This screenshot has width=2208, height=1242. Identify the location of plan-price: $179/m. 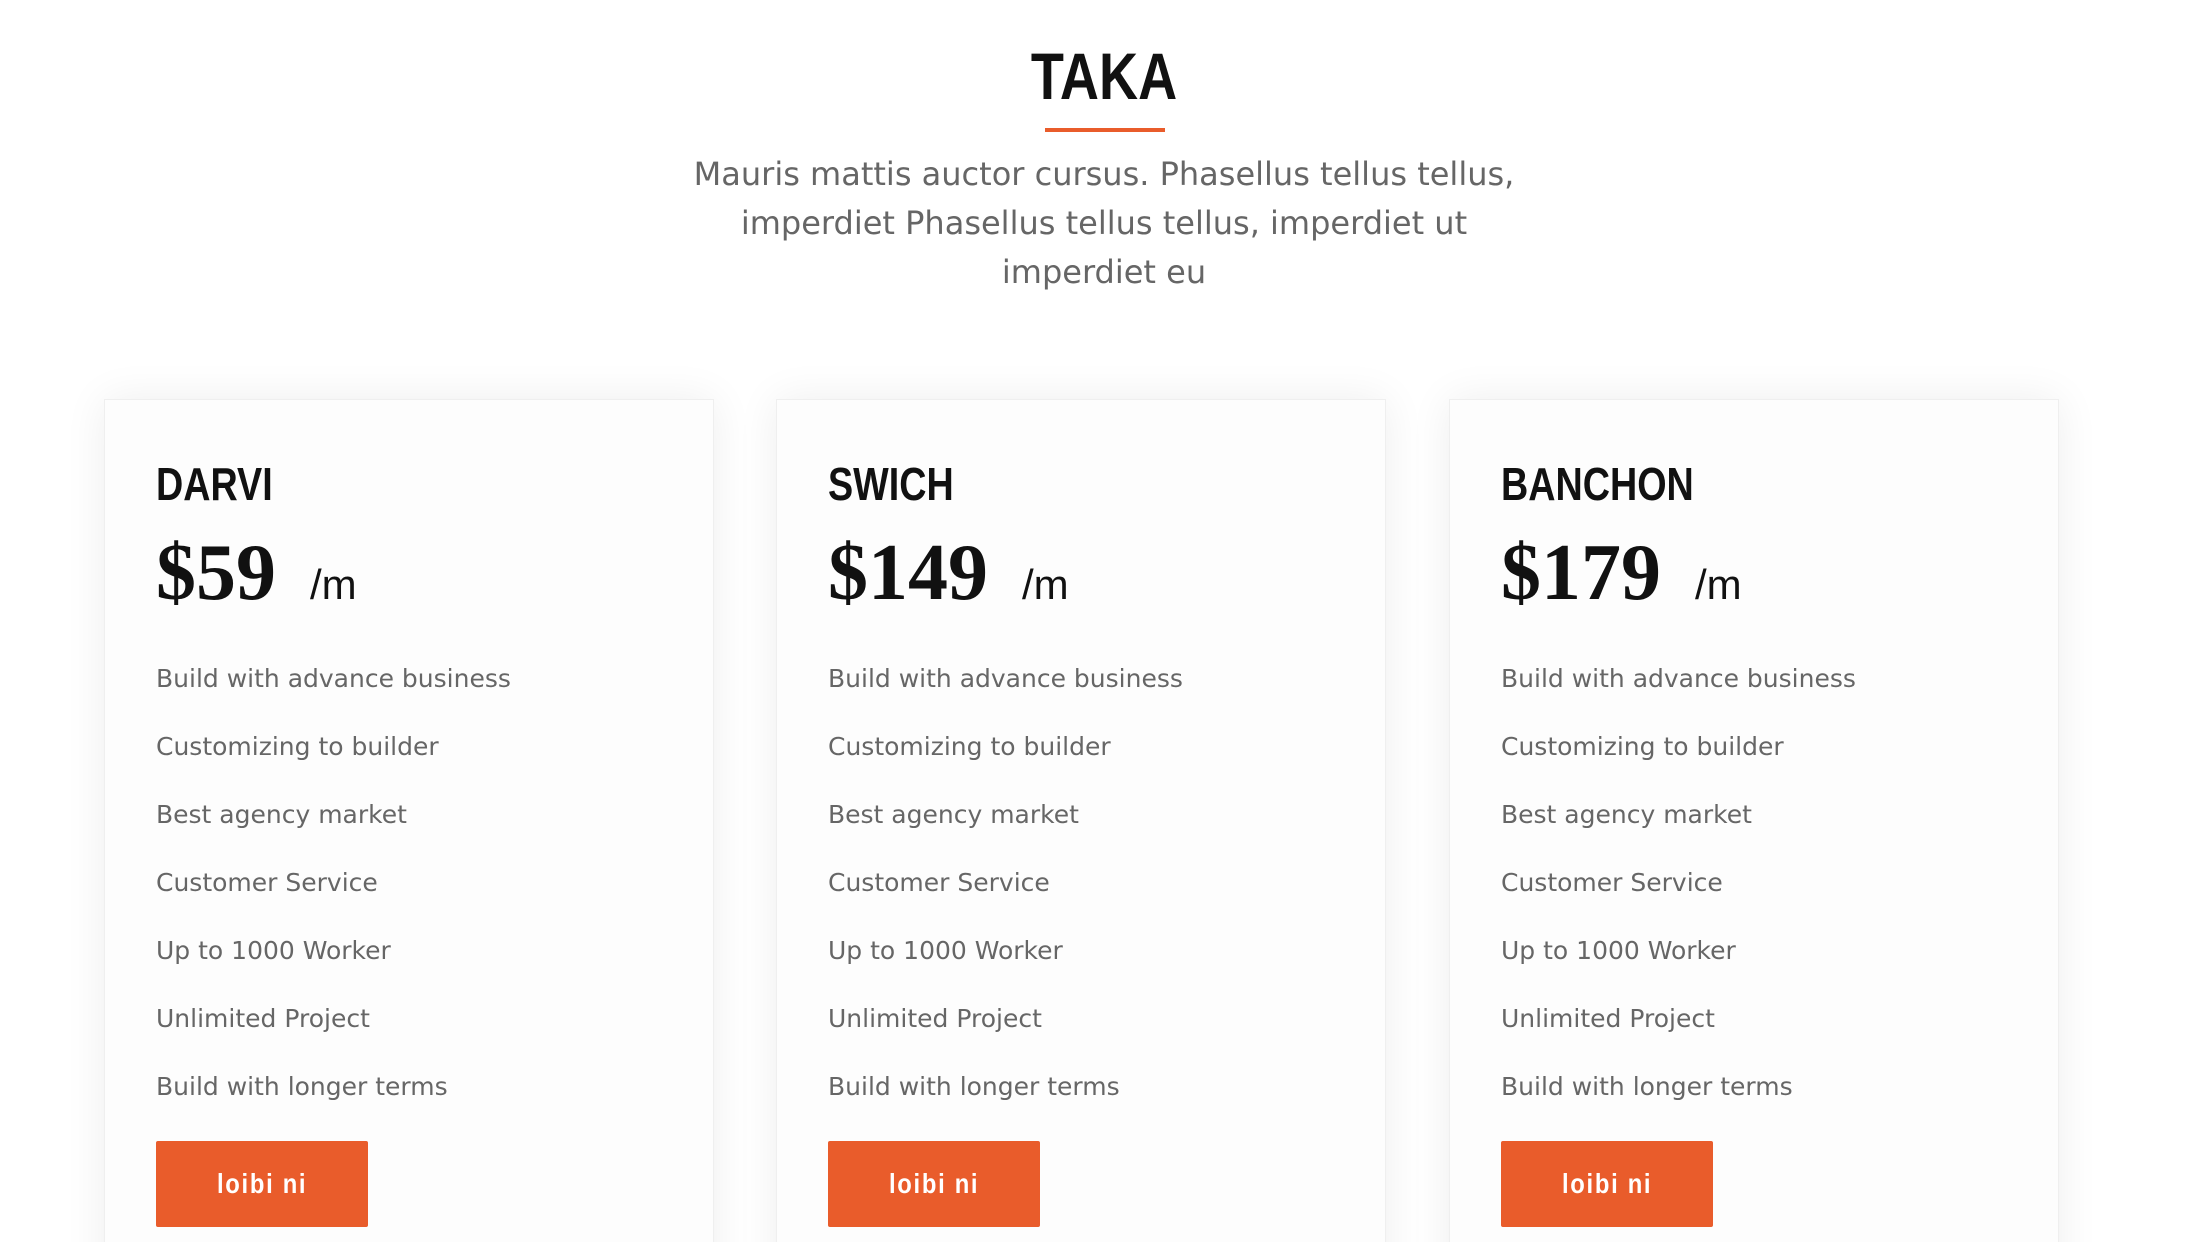
(1621, 573).